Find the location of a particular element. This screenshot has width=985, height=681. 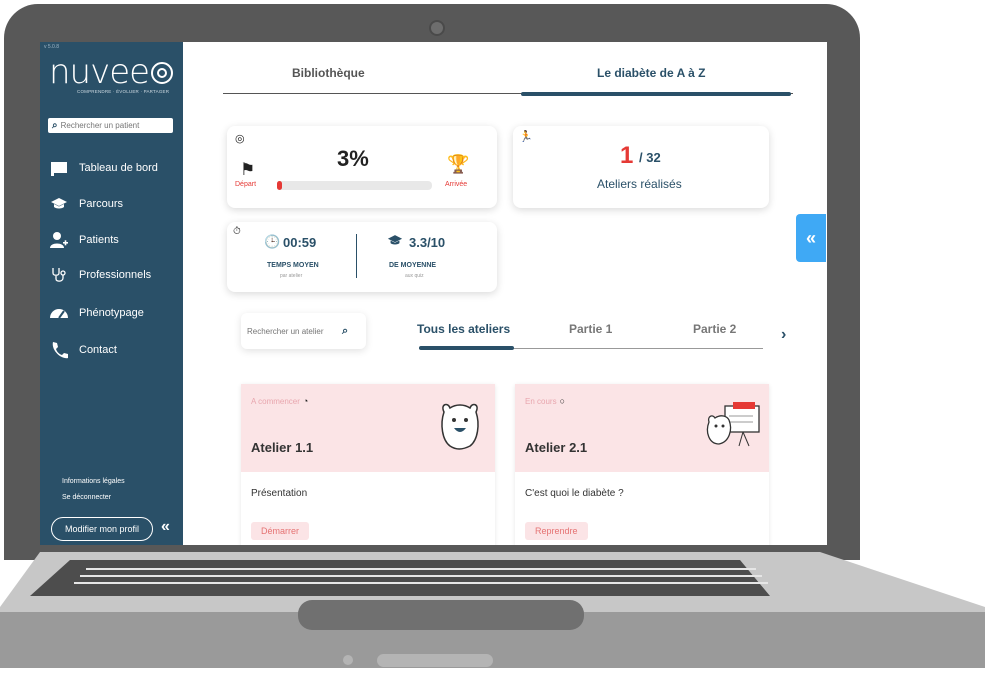

checkered-flag-icon: ⚑ is located at coordinates (248, 169).